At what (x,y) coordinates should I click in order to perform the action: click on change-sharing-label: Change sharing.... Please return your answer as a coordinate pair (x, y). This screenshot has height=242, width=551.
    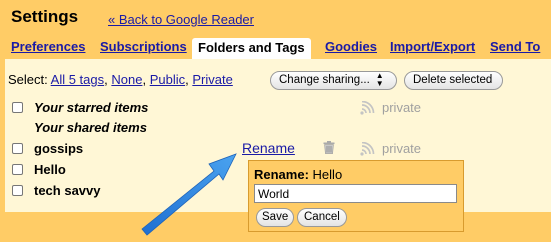
    Looking at the image, I should click on (324, 80).